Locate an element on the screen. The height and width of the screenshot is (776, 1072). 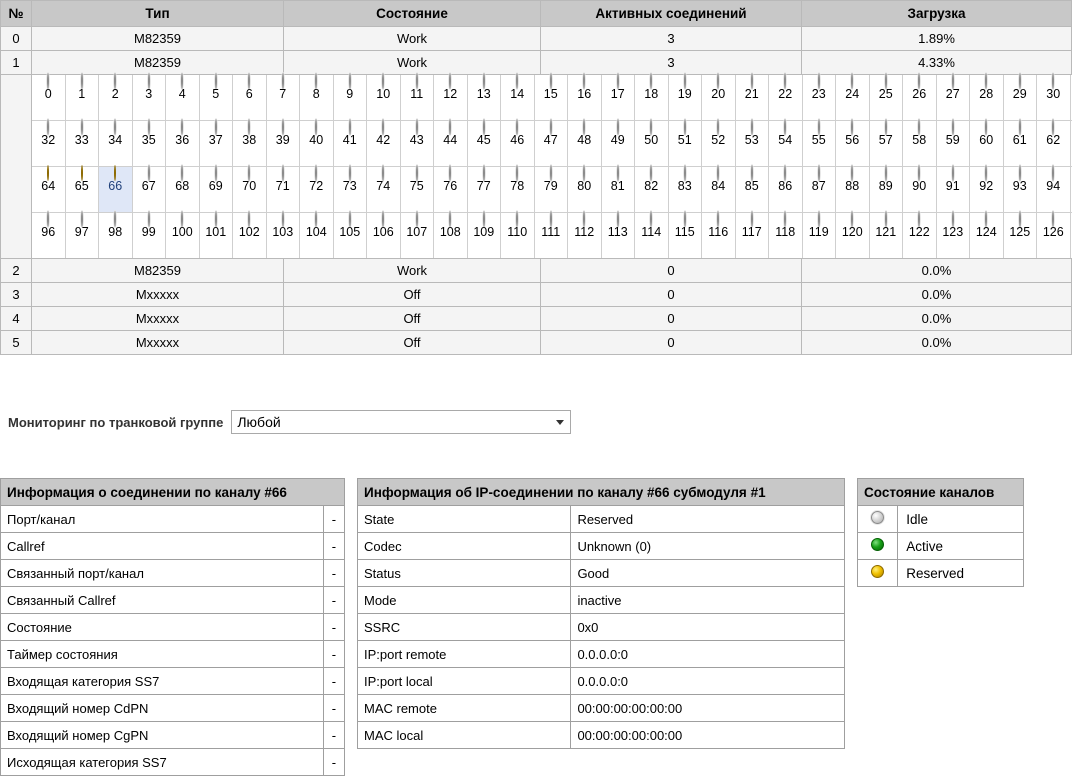
channel-cell-4: 4 is located at coordinates (183, 98).